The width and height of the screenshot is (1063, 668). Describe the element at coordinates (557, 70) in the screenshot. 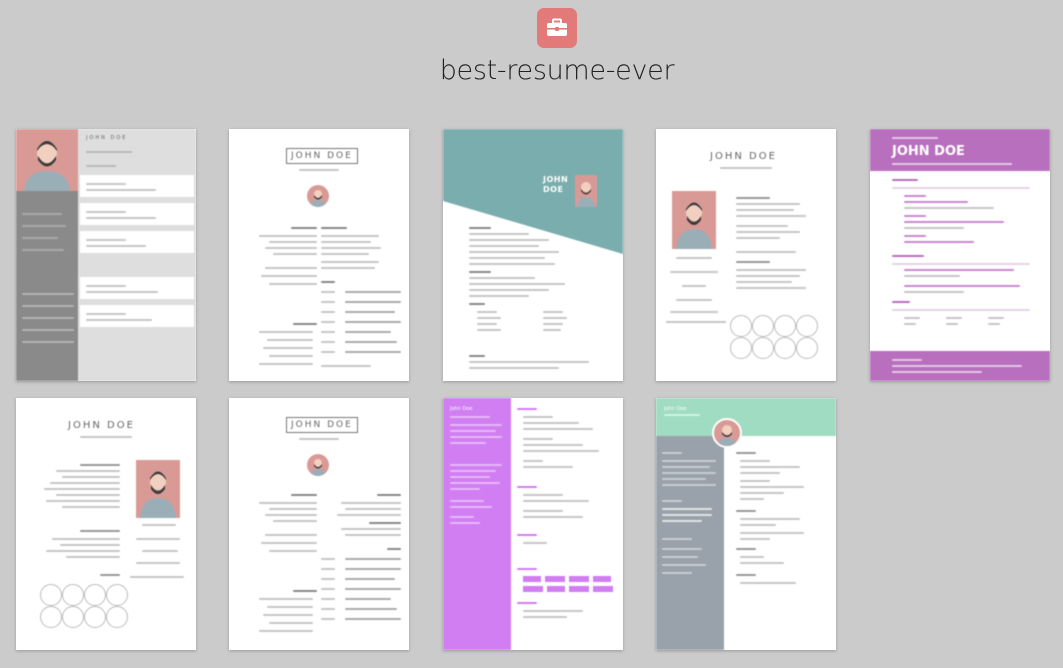

I see `page-title: best-resume-ever` at that location.